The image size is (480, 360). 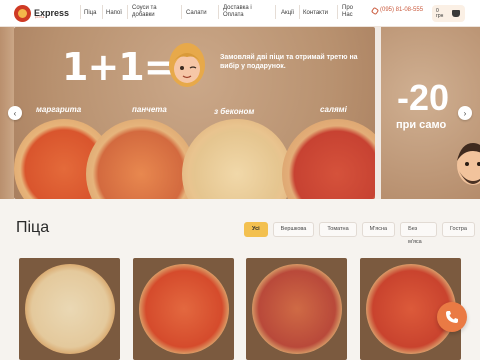 What do you see at coordinates (315, 13) in the screenshot?
I see `nav-item-contacts: Контакти` at bounding box center [315, 13].